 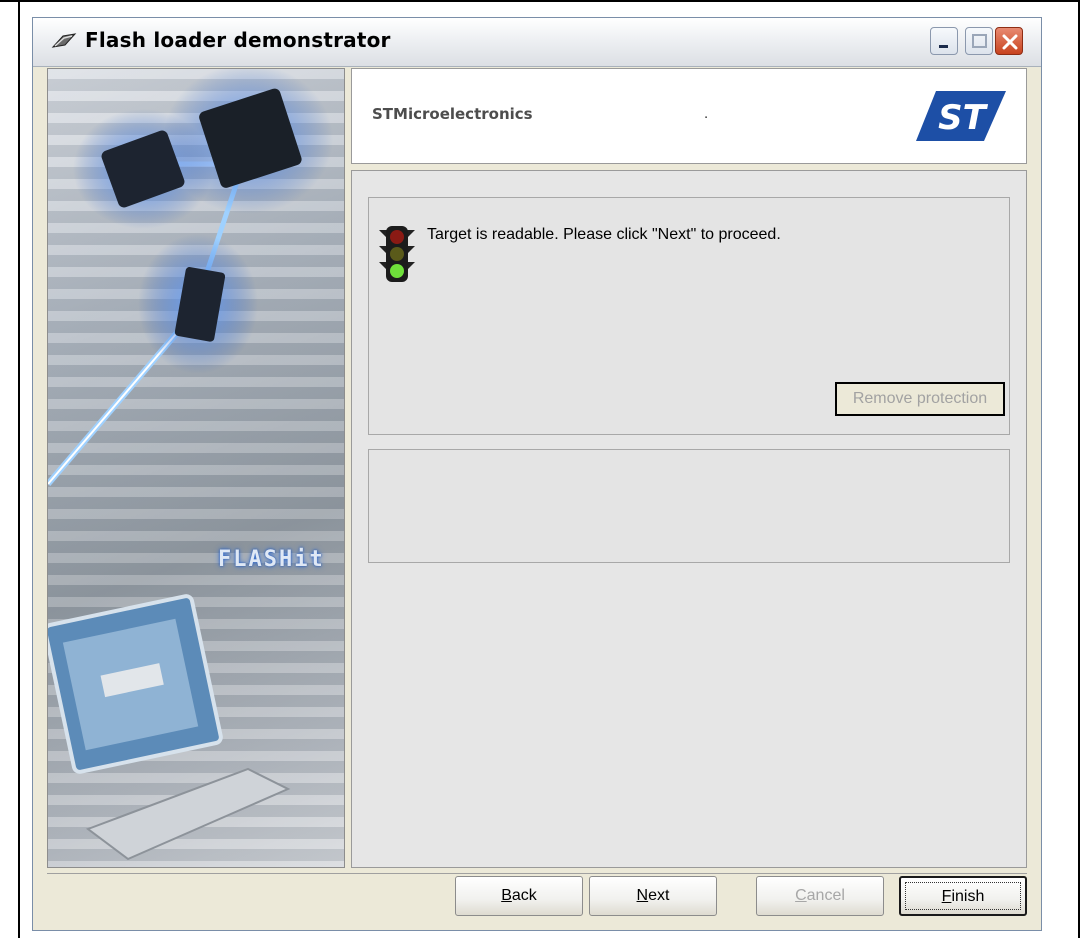 I want to click on document-frame-top, so click(x=540, y=1).